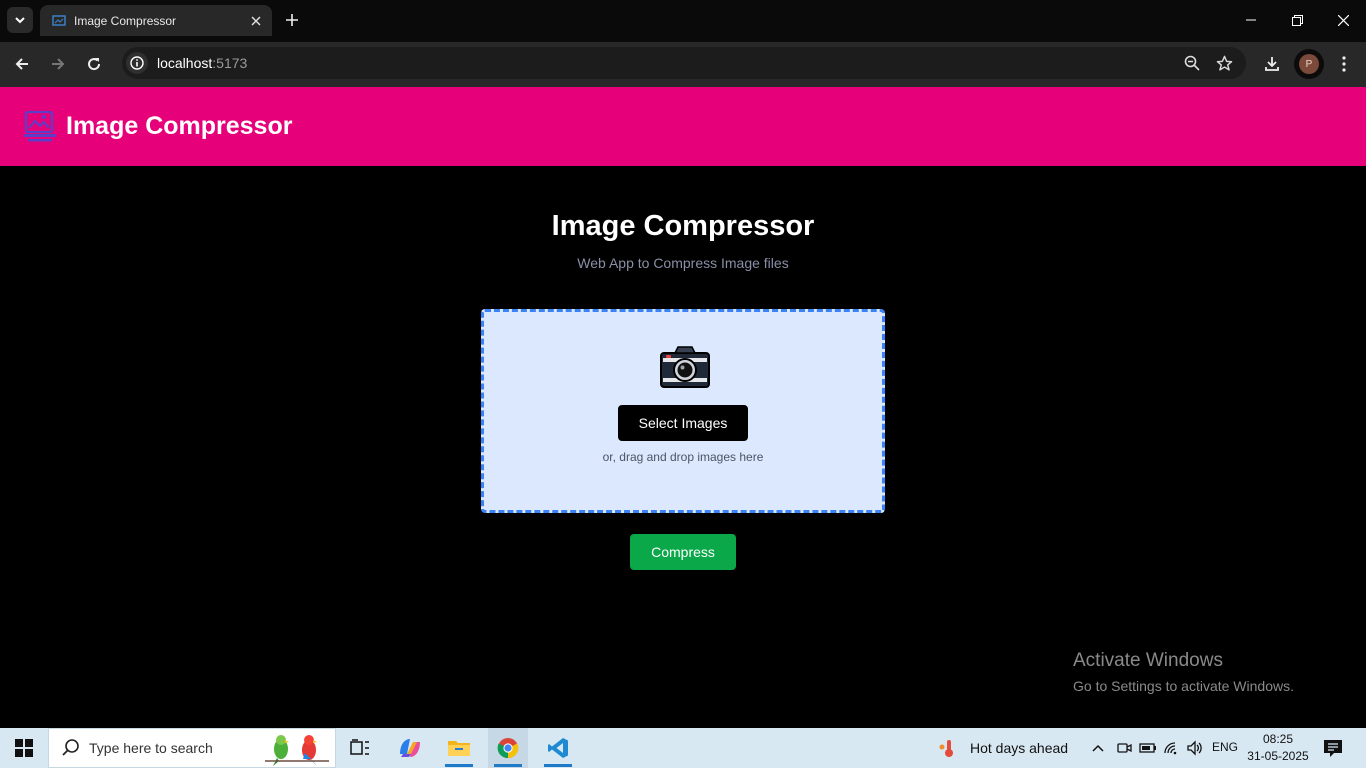  What do you see at coordinates (256, 21) in the screenshot?
I see `tab-close-icon` at bounding box center [256, 21].